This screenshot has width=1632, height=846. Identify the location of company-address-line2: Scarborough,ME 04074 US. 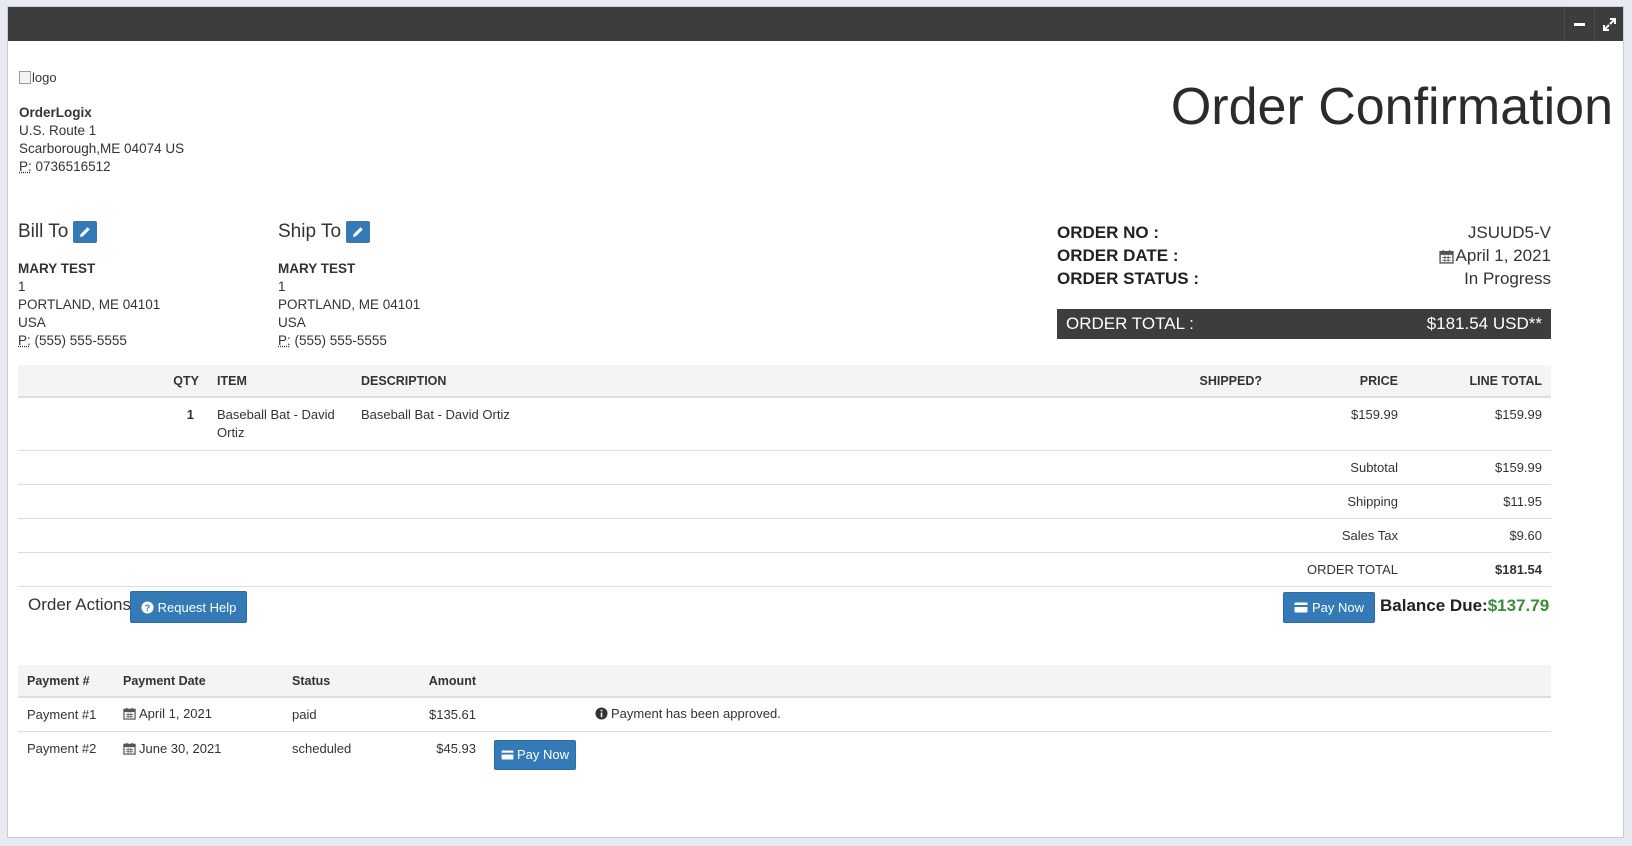
(102, 148).